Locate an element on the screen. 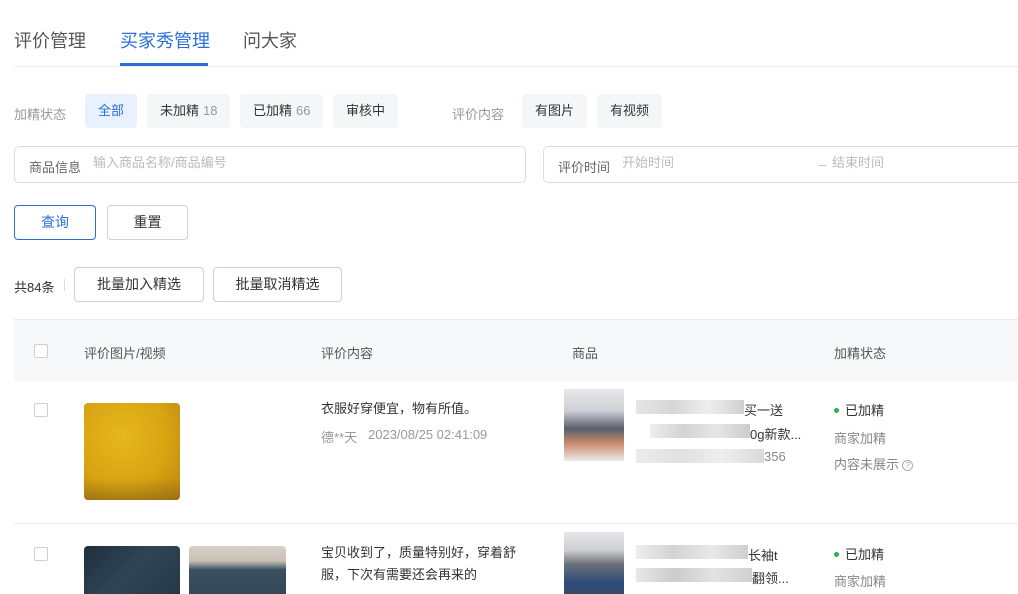  review-time: 2023/08/25 02:41:09 is located at coordinates (428, 434).